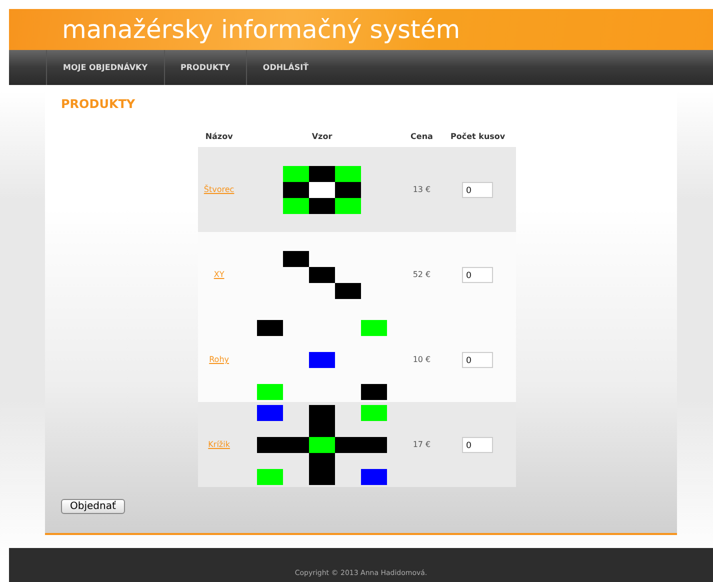  What do you see at coordinates (98, 104) in the screenshot?
I see `page-title: PRODUKTY` at bounding box center [98, 104].